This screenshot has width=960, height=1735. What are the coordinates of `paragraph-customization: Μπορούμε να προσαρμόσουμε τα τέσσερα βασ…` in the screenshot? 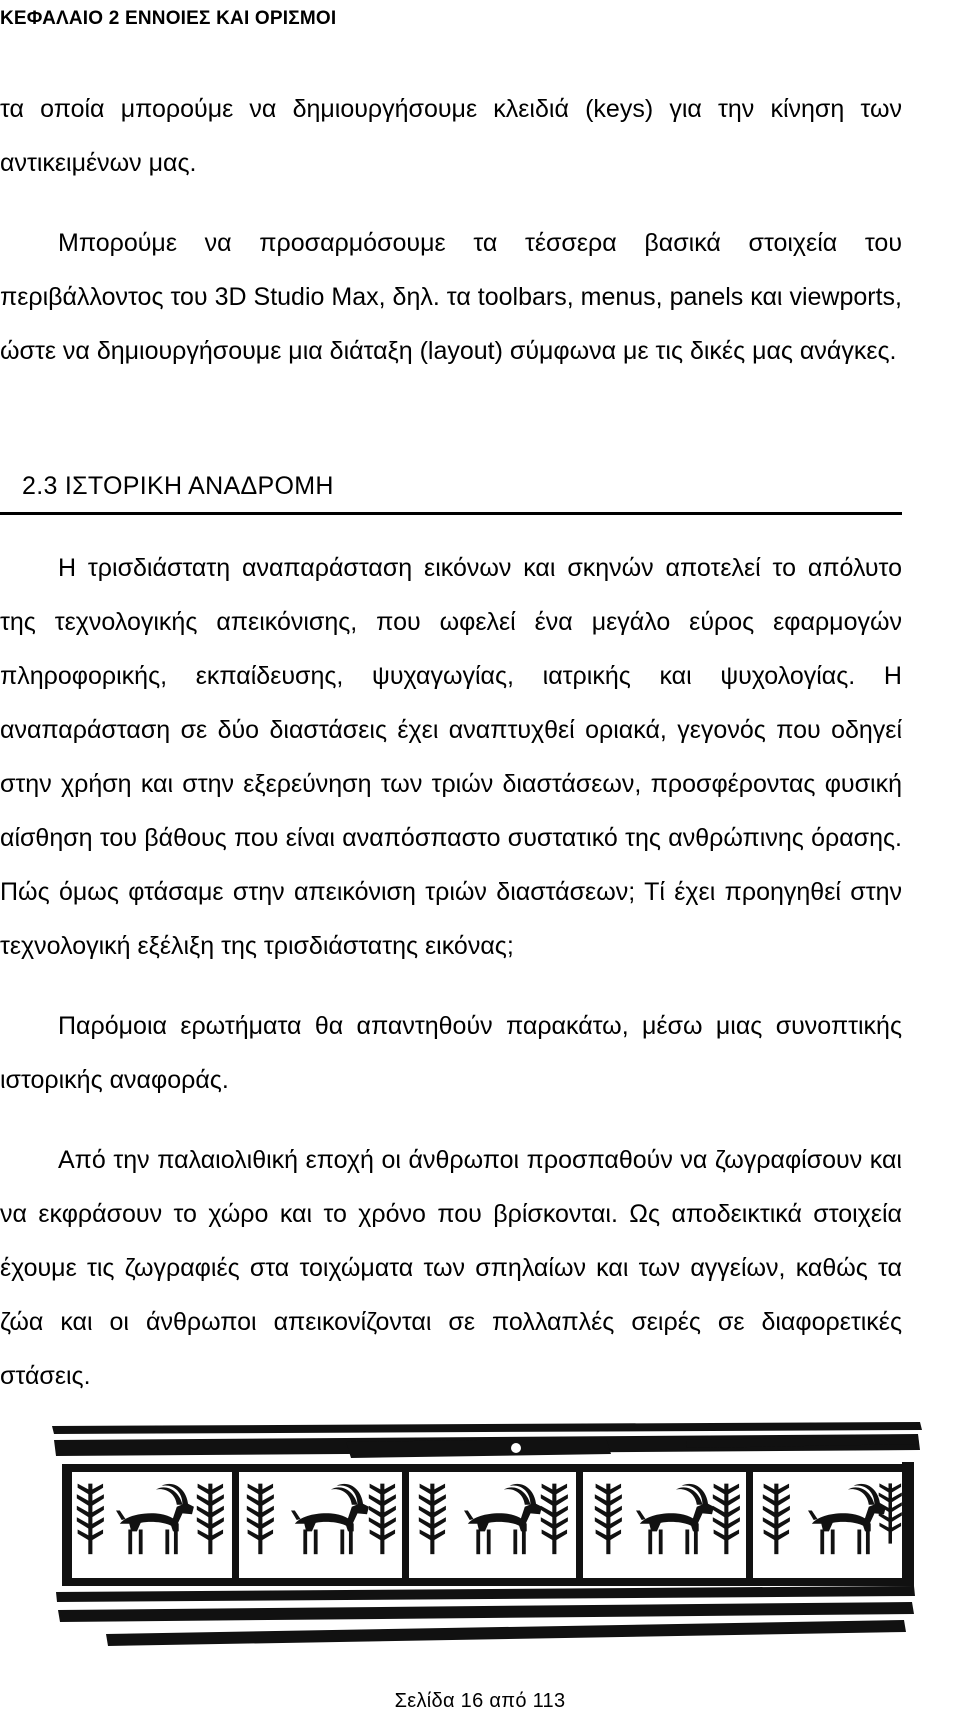 It's located at (451, 297).